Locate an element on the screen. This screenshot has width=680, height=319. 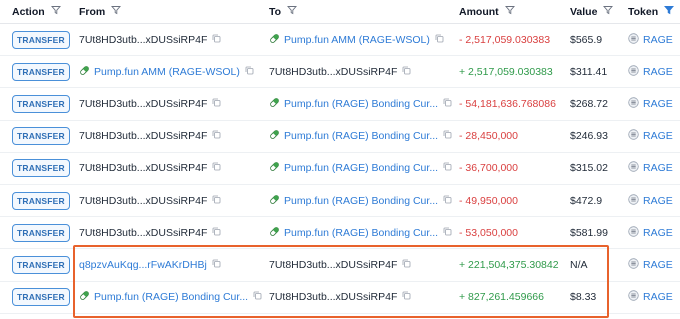
usd-value: $246.93 is located at coordinates (589, 136).